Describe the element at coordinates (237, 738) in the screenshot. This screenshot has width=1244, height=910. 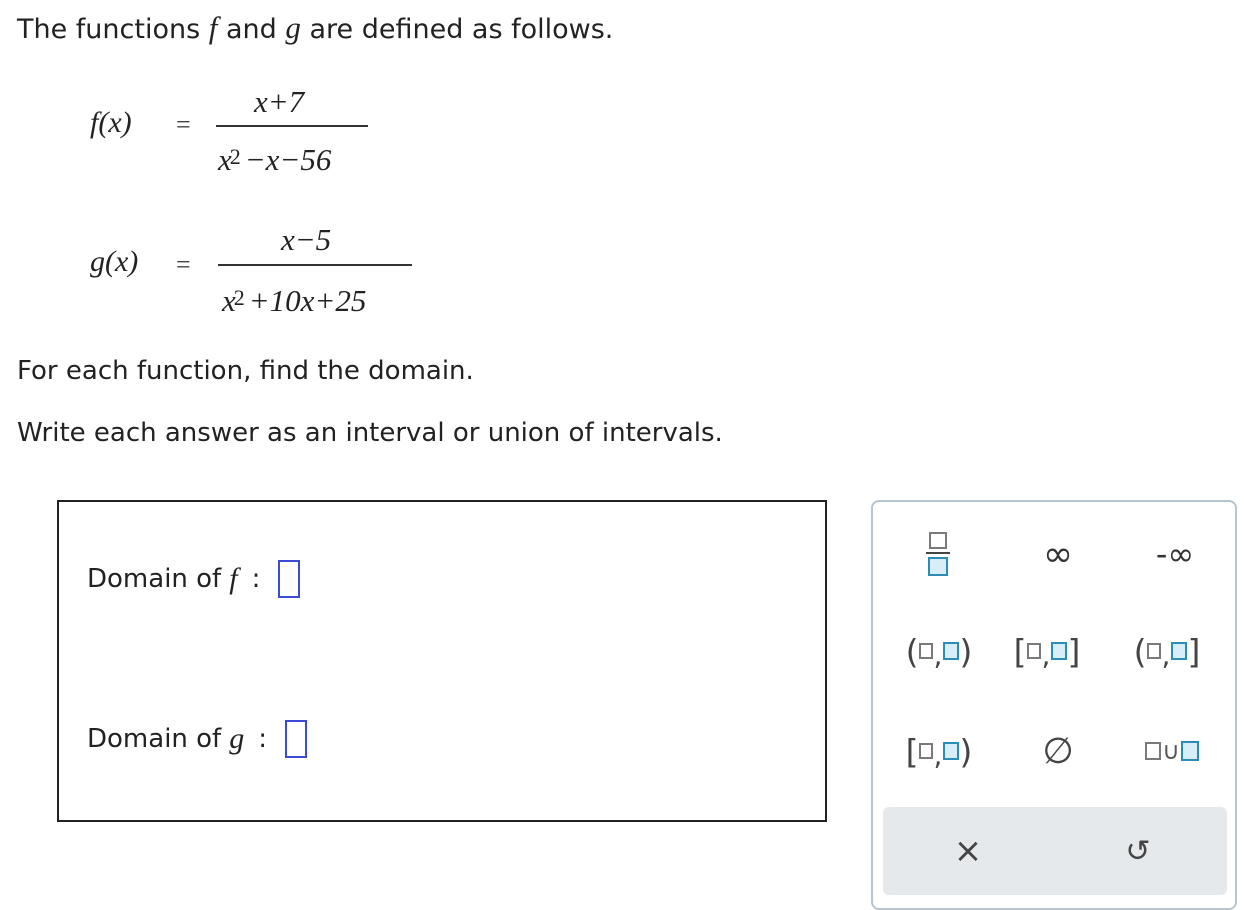
I see `domain-g-var: g` at that location.